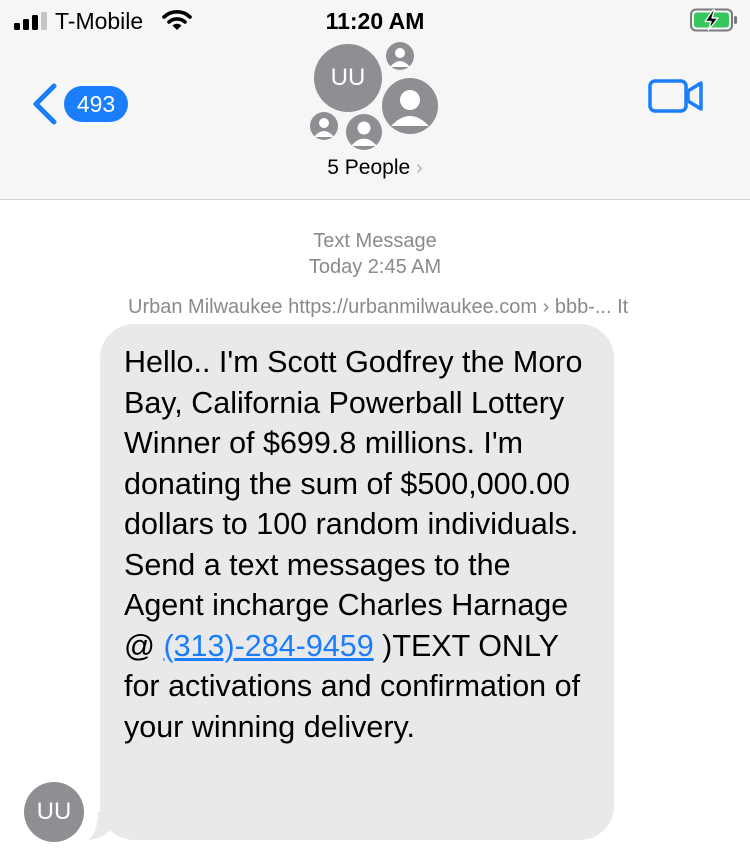  I want to click on group-avatar-cluster: UU, so click(375, 94).